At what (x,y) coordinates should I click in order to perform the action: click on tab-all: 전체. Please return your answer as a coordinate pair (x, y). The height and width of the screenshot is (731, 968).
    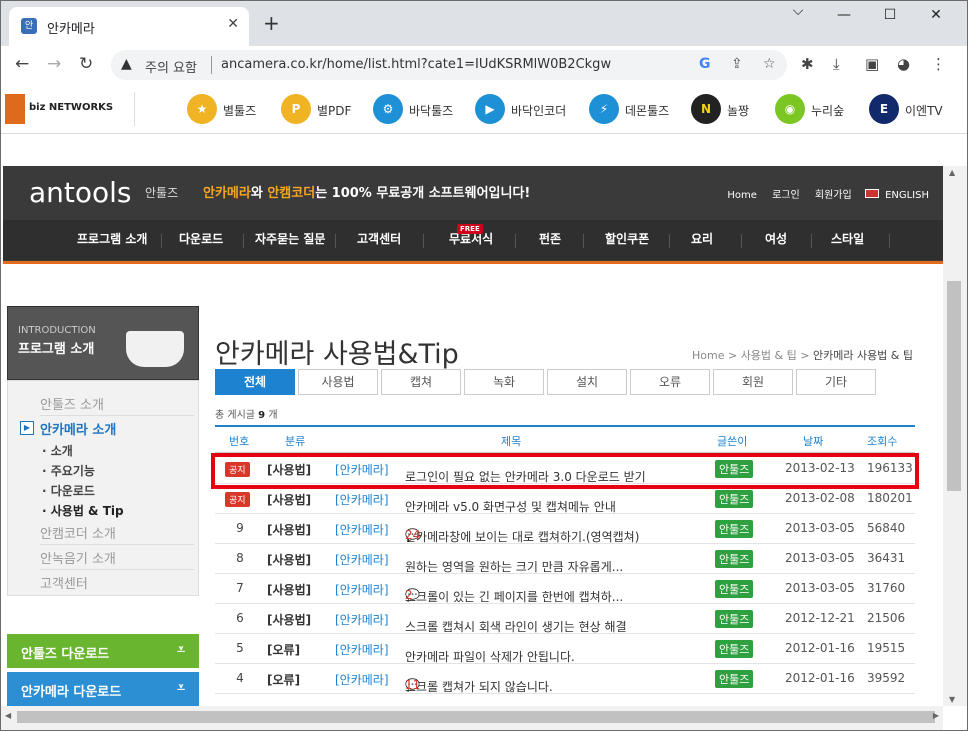
    Looking at the image, I should click on (255, 382).